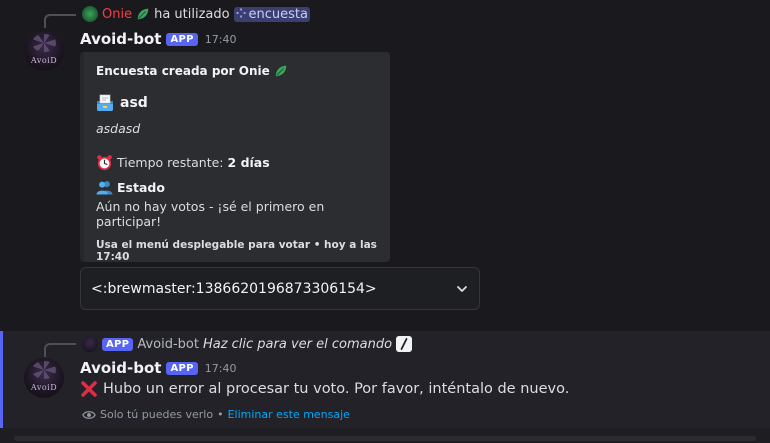 Image resolution: width=770 pixels, height=443 pixels. I want to click on time-remaining-field: Tiempo restante: 2 días, so click(237, 162).